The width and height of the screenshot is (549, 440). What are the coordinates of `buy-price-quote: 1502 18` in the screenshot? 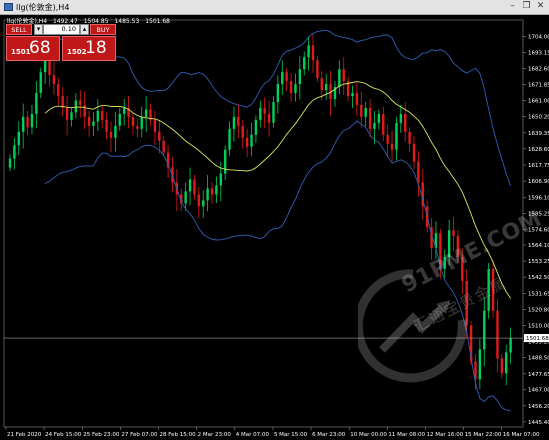 It's located at (89, 48).